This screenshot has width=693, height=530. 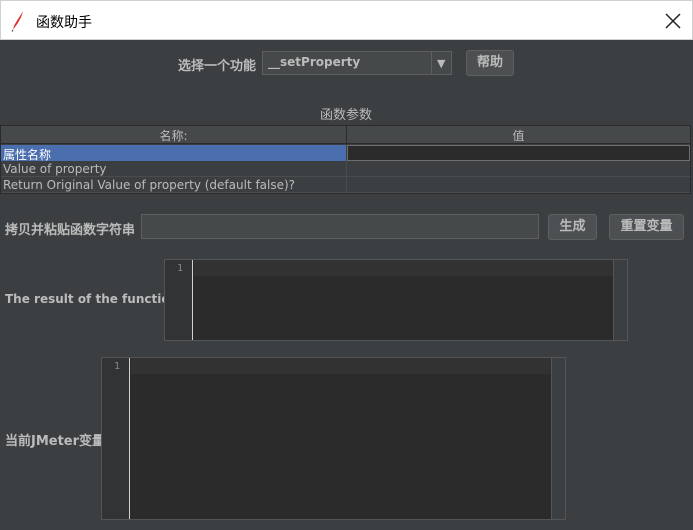 What do you see at coordinates (518, 135) in the screenshot?
I see `column-header-value: 值` at bounding box center [518, 135].